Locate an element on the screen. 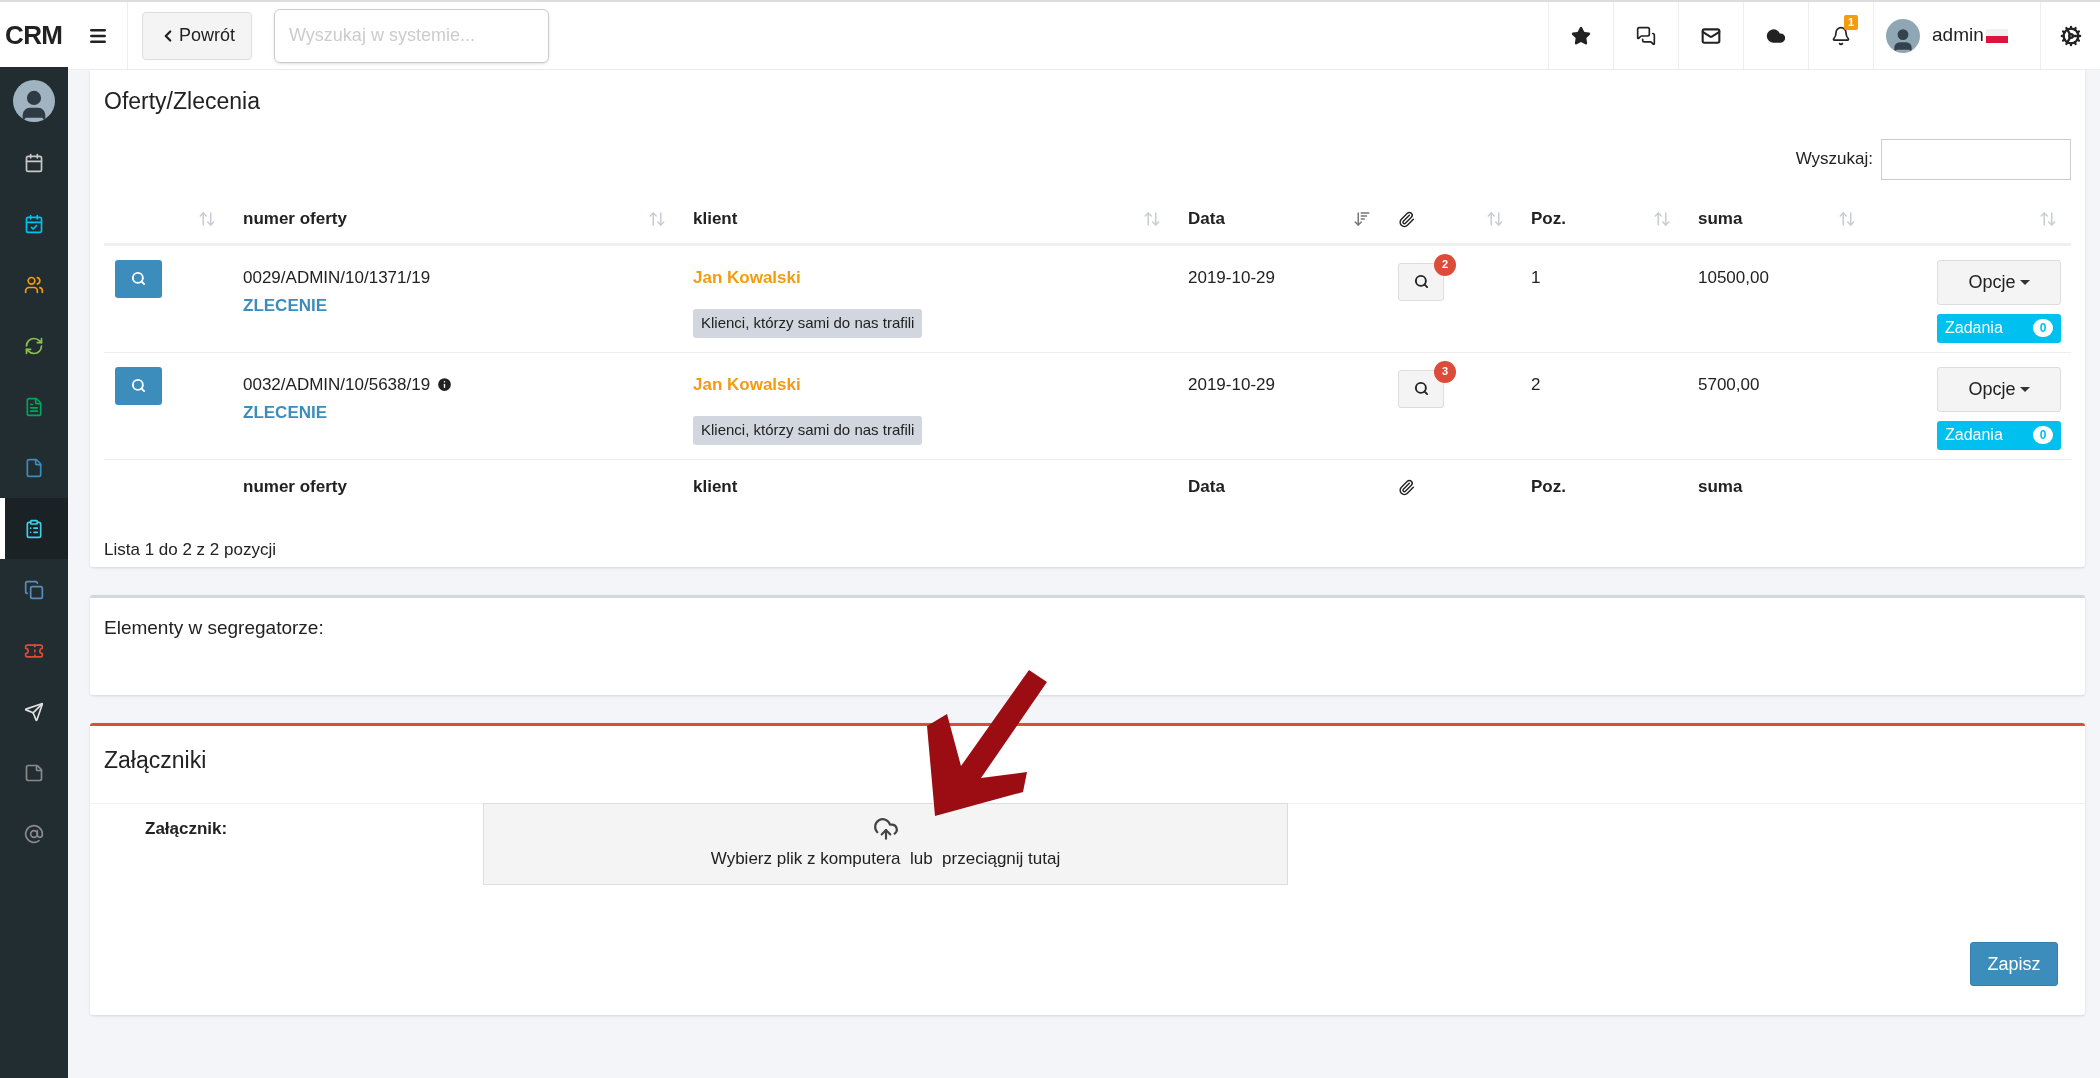 The width and height of the screenshot is (2100, 1078). chat-icon is located at coordinates (1646, 35).